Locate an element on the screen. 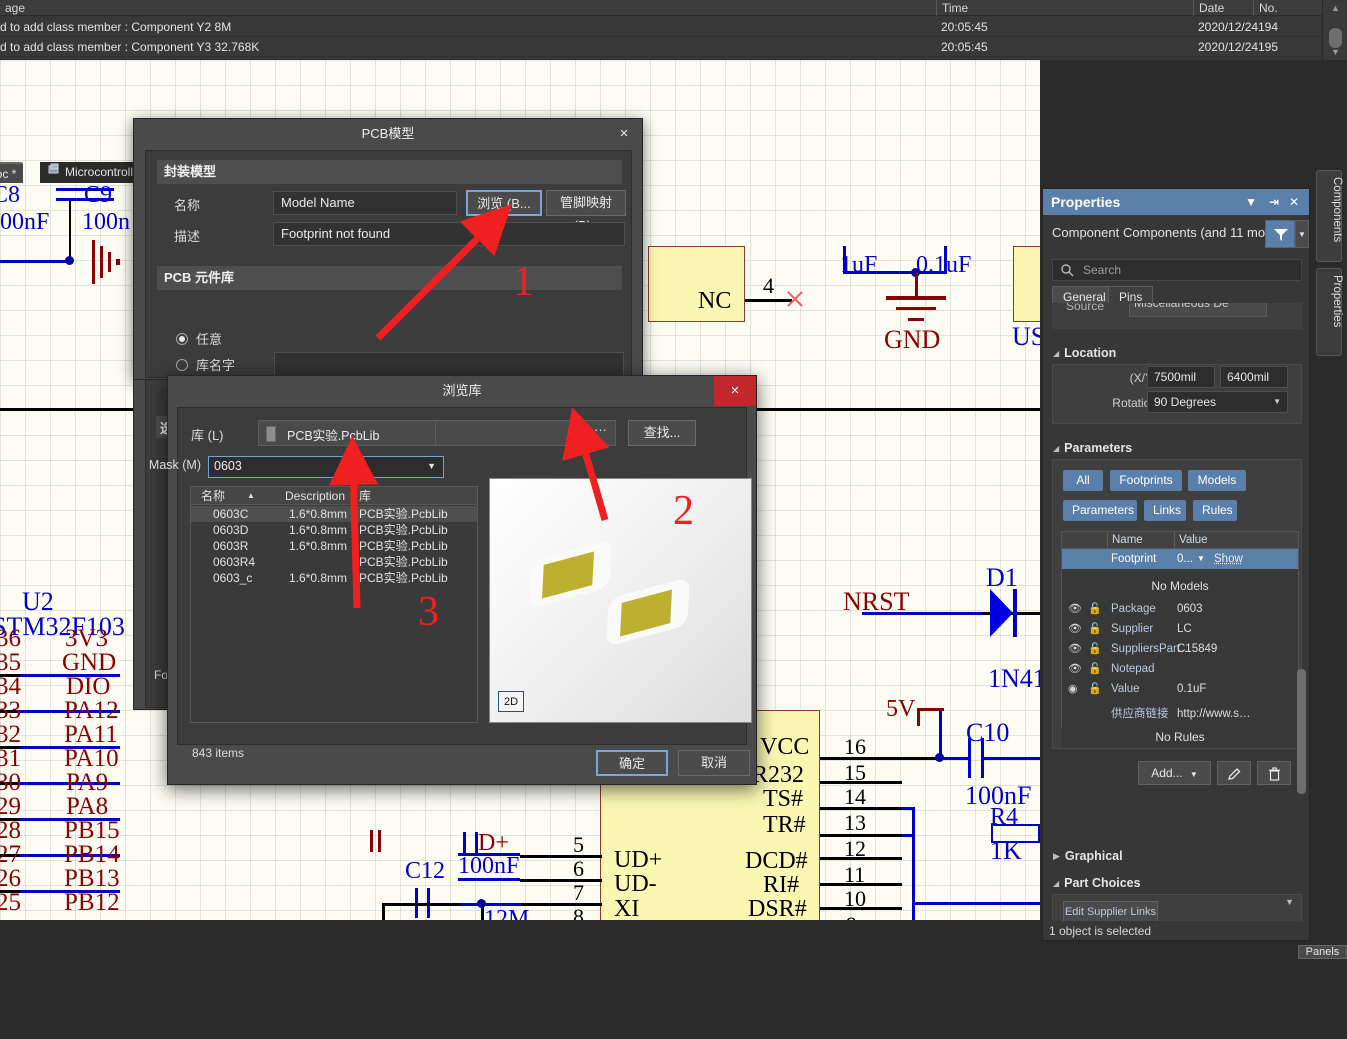 Image resolution: width=1347 pixels, height=1039 pixels. add-button: Add... ▼ is located at coordinates (1174, 773).